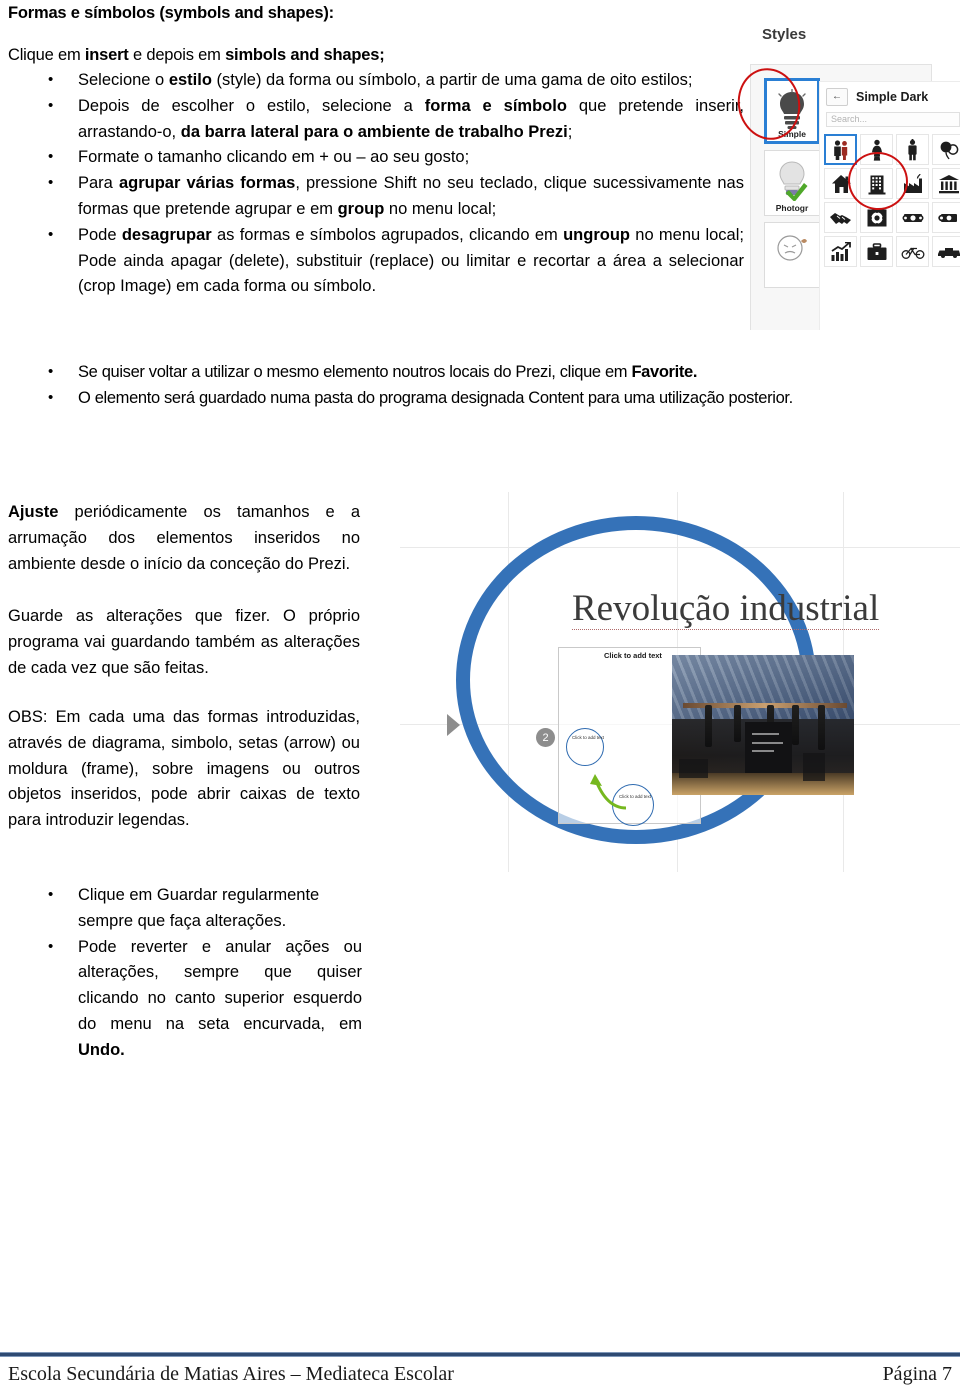 Image resolution: width=960 pixels, height=1394 pixels. What do you see at coordinates (792, 208) in the screenshot?
I see `style-card-label: Photogr` at bounding box center [792, 208].